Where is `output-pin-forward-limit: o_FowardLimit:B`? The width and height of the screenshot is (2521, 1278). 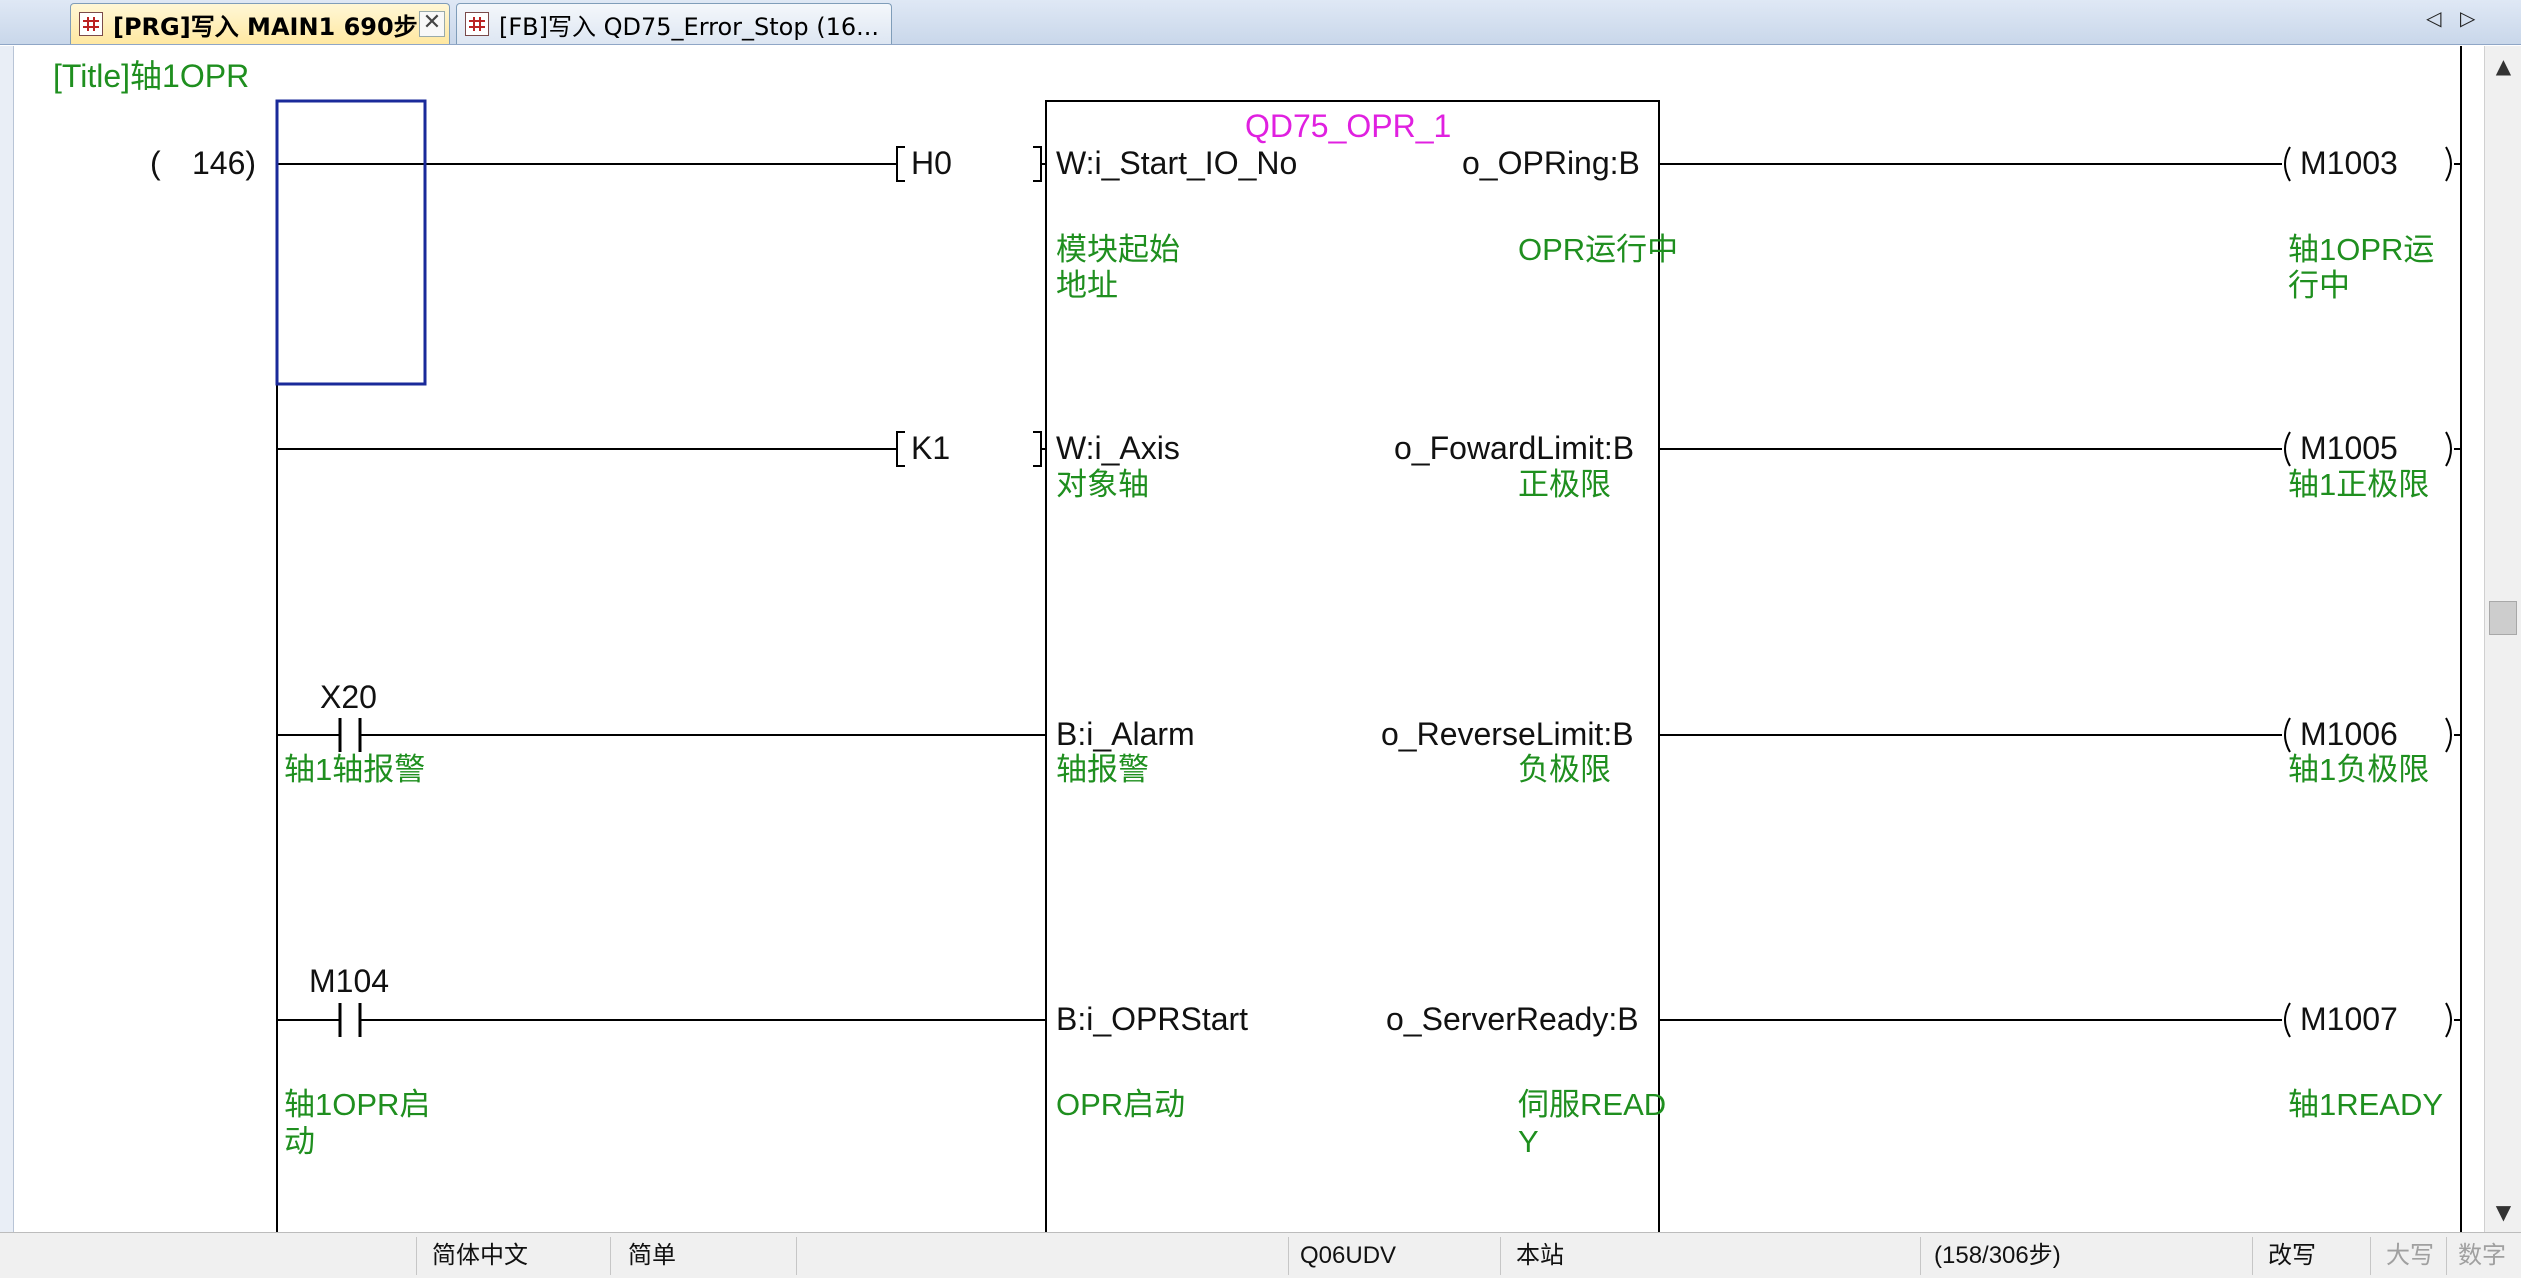
output-pin-forward-limit: o_FowardLimit:B is located at coordinates (1514, 448).